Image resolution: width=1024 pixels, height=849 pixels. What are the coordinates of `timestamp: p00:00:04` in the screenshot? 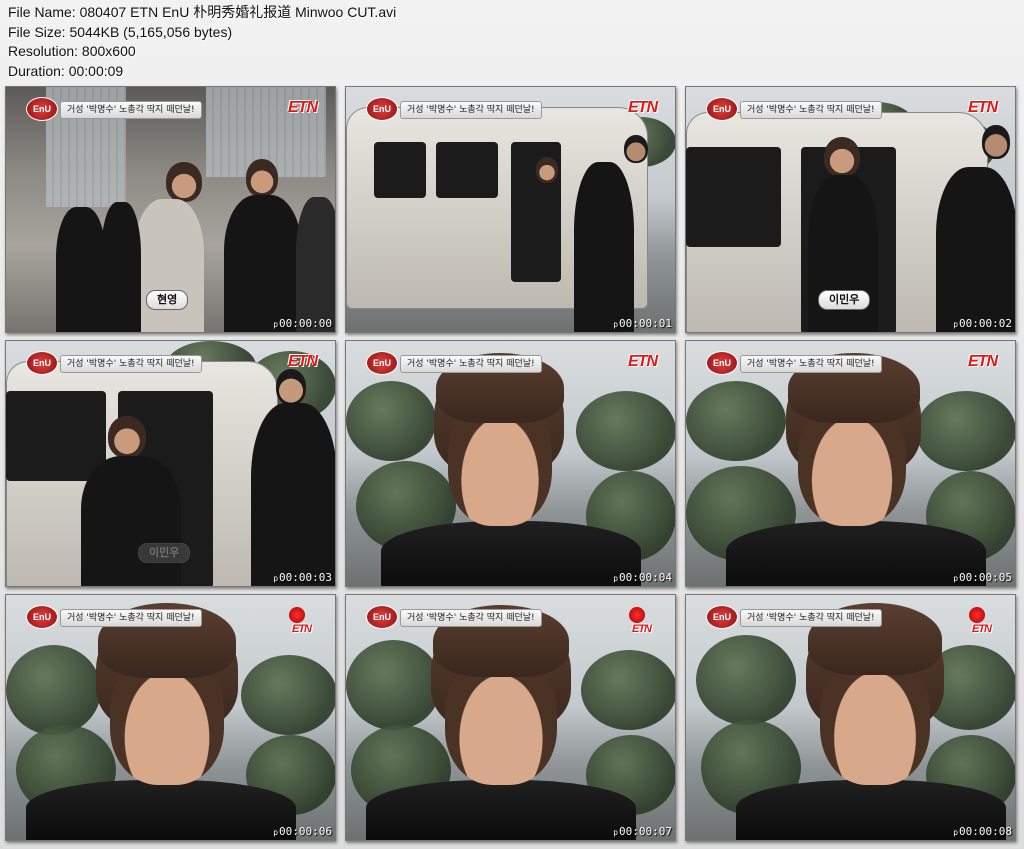 It's located at (642, 577).